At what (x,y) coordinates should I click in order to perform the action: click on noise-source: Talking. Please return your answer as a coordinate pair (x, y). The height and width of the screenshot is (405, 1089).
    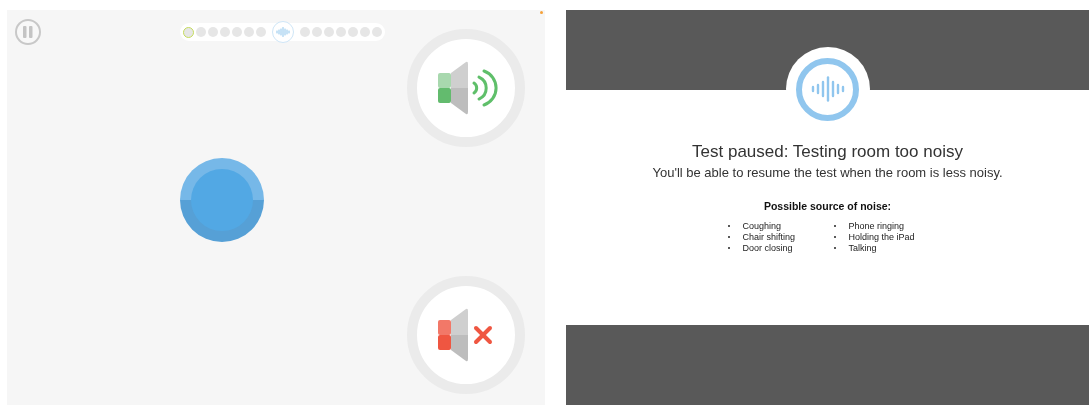
    Looking at the image, I should click on (862, 247).